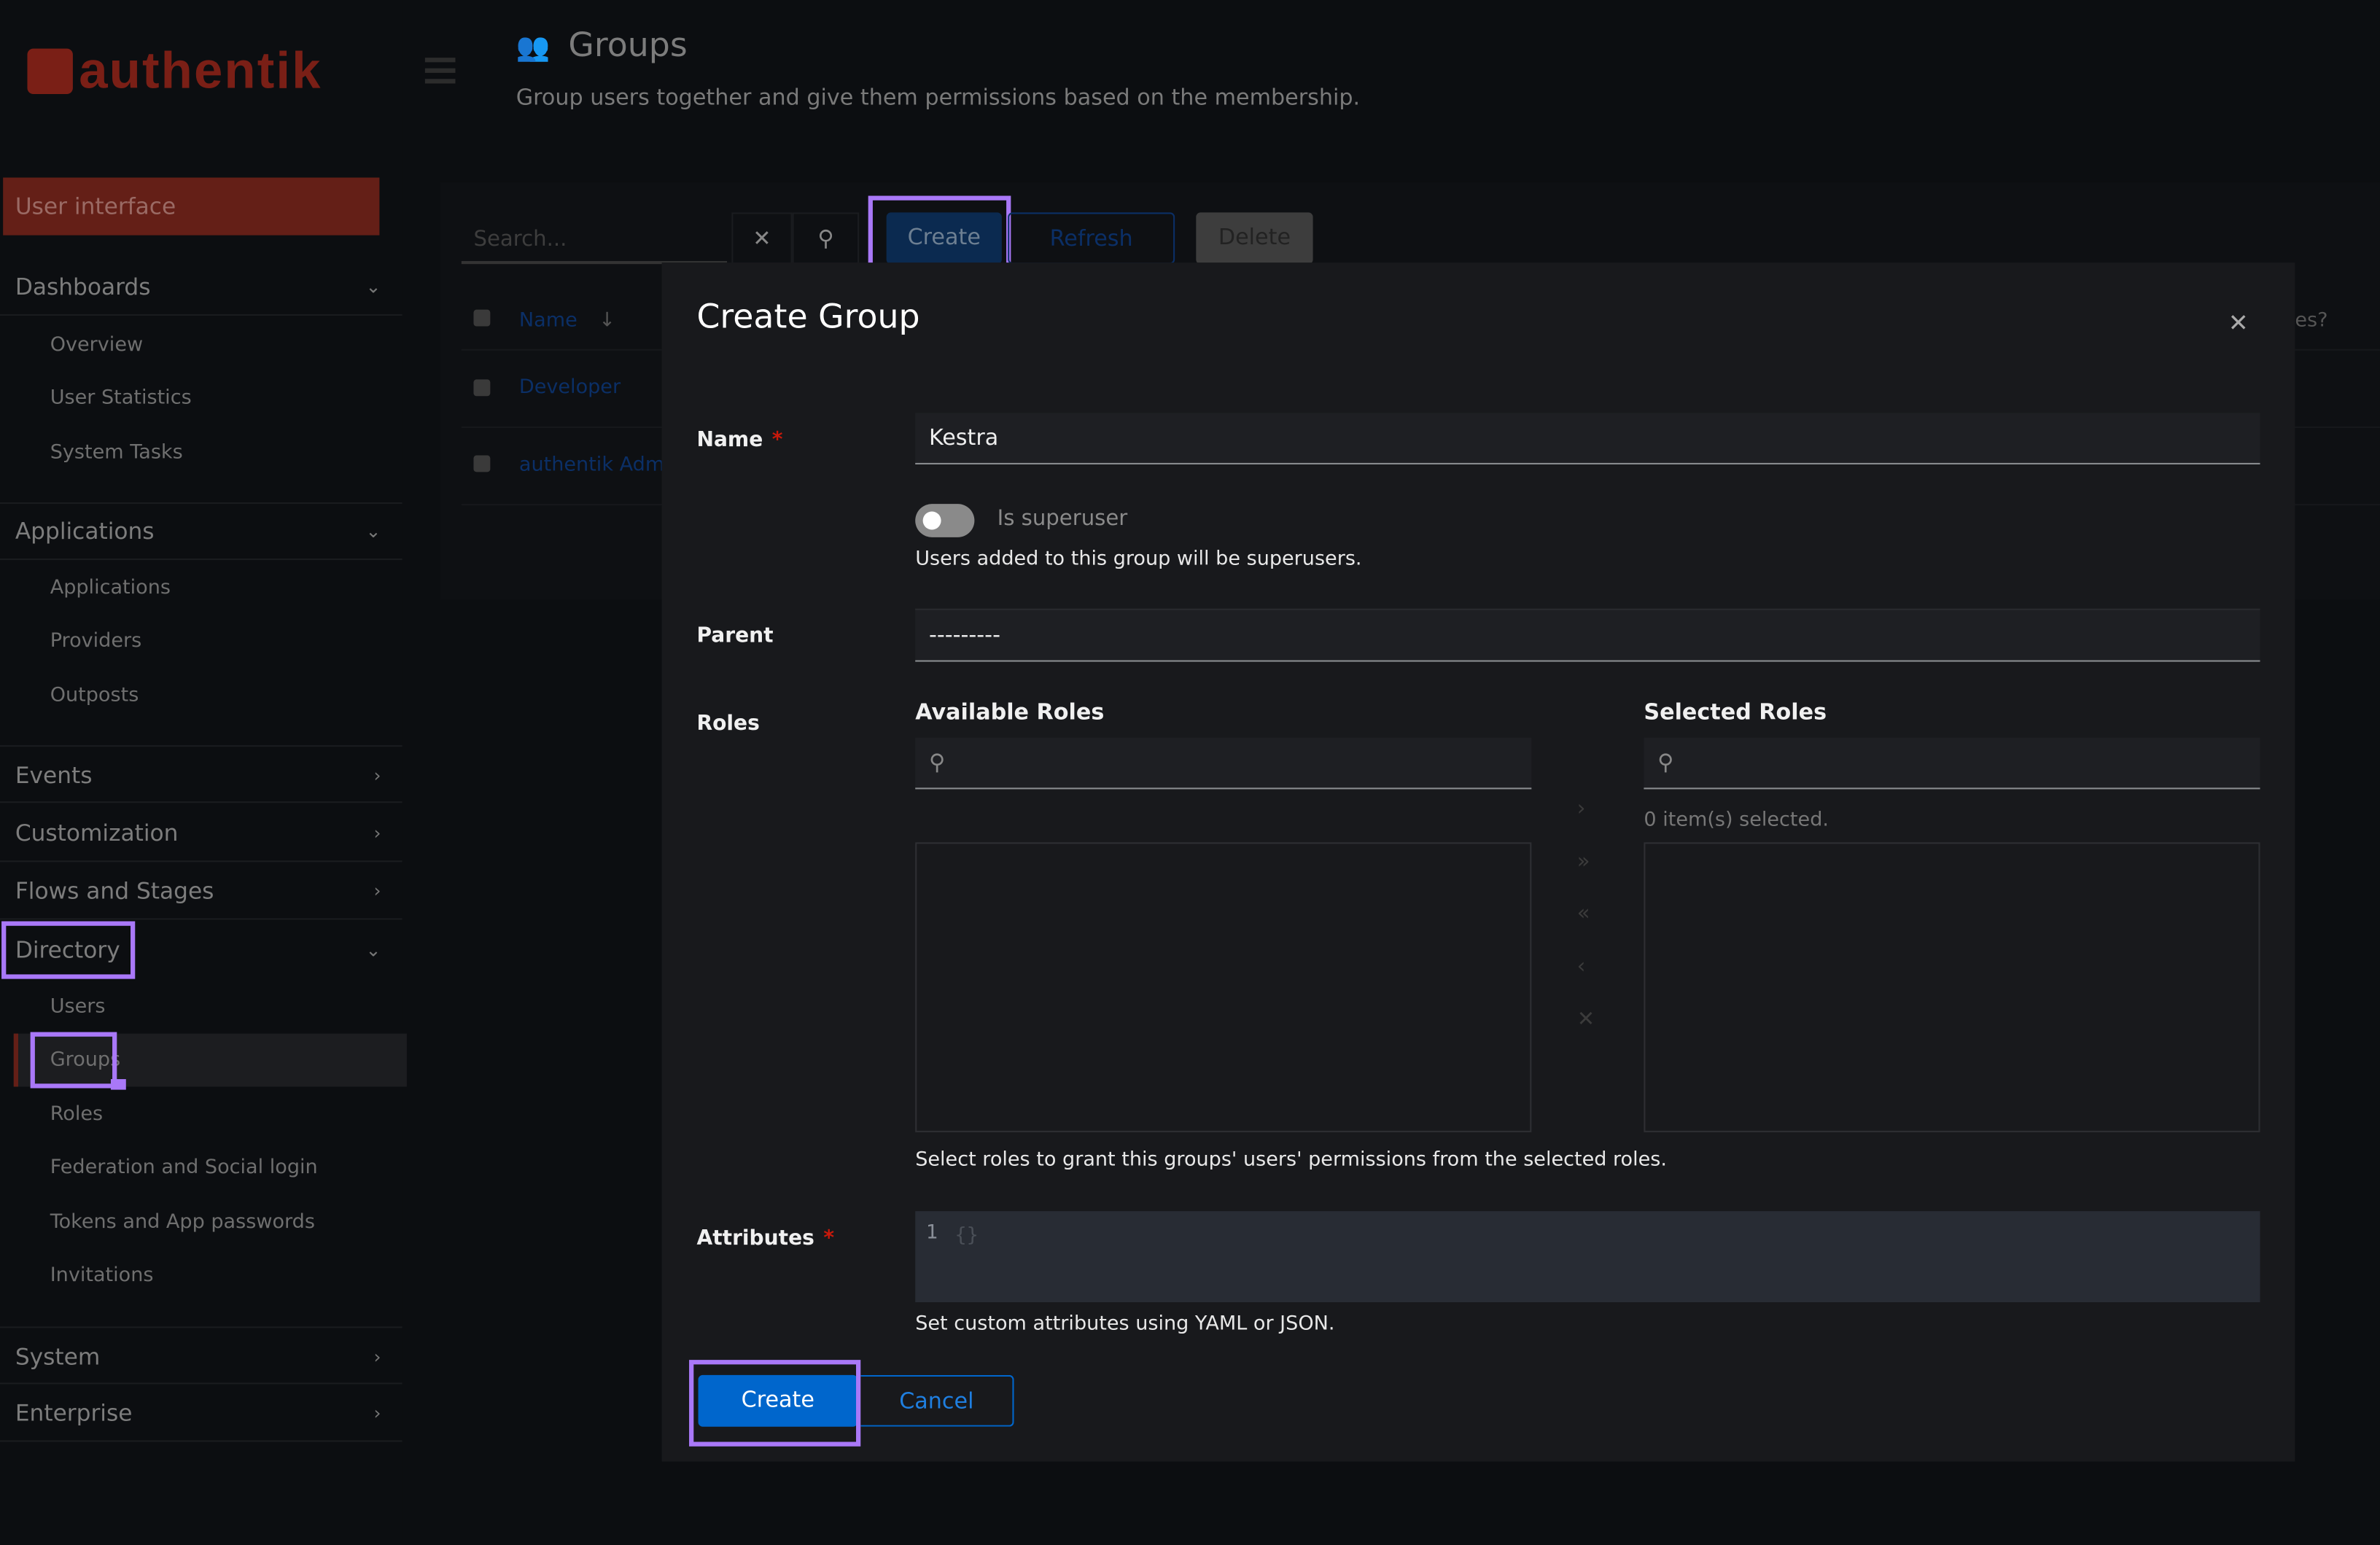 The image size is (2380, 1545). I want to click on column-header-name: Name ↓, so click(567, 321).